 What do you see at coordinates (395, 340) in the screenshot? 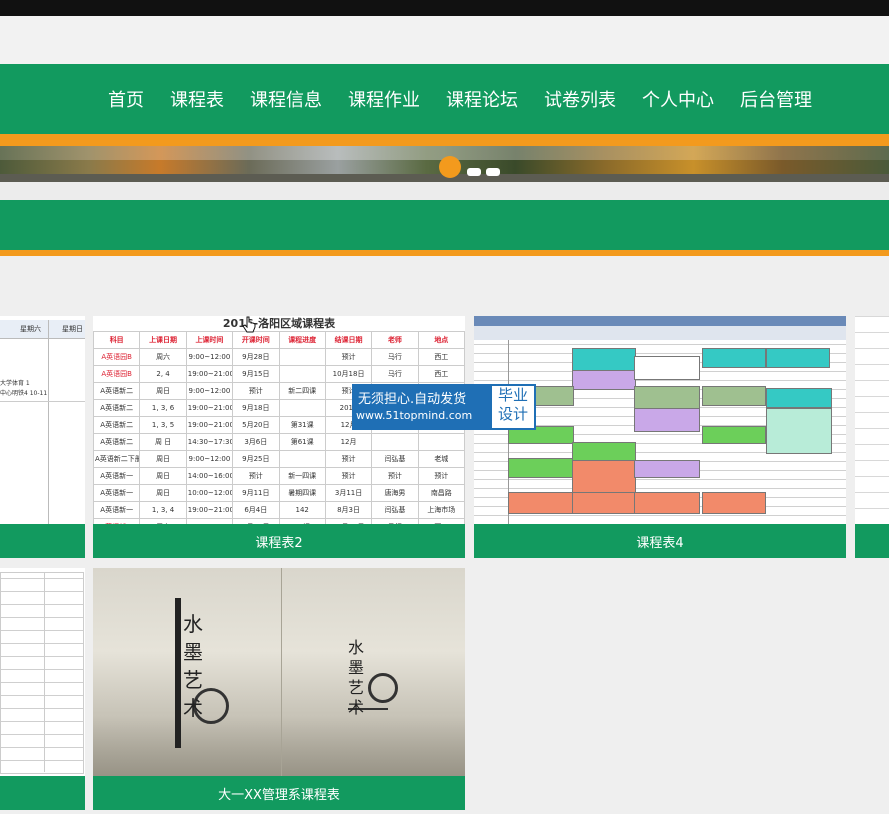
I see `table-header-cell: 老师` at bounding box center [395, 340].